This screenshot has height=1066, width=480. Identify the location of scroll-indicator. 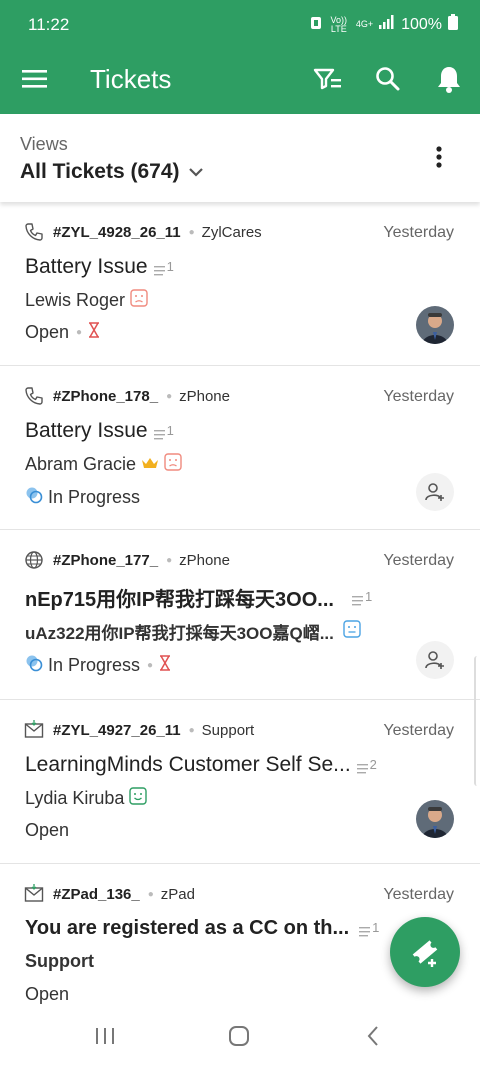
(477, 721).